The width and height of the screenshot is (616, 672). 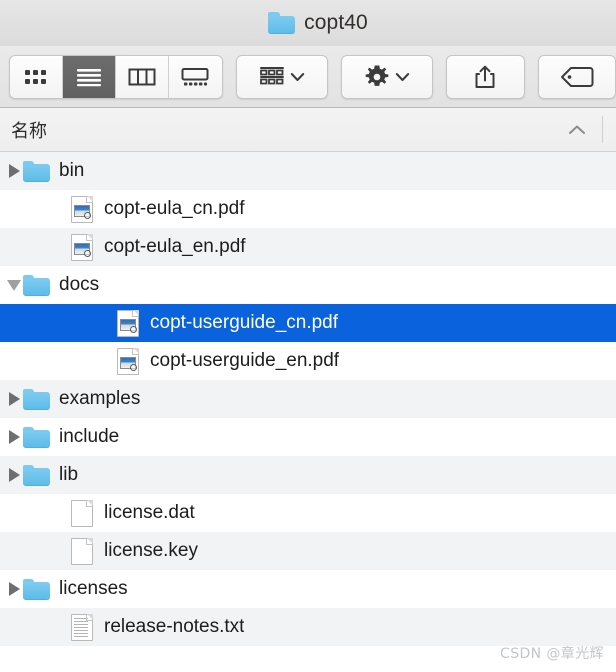 I want to click on file-name: docs, so click(x=79, y=284).